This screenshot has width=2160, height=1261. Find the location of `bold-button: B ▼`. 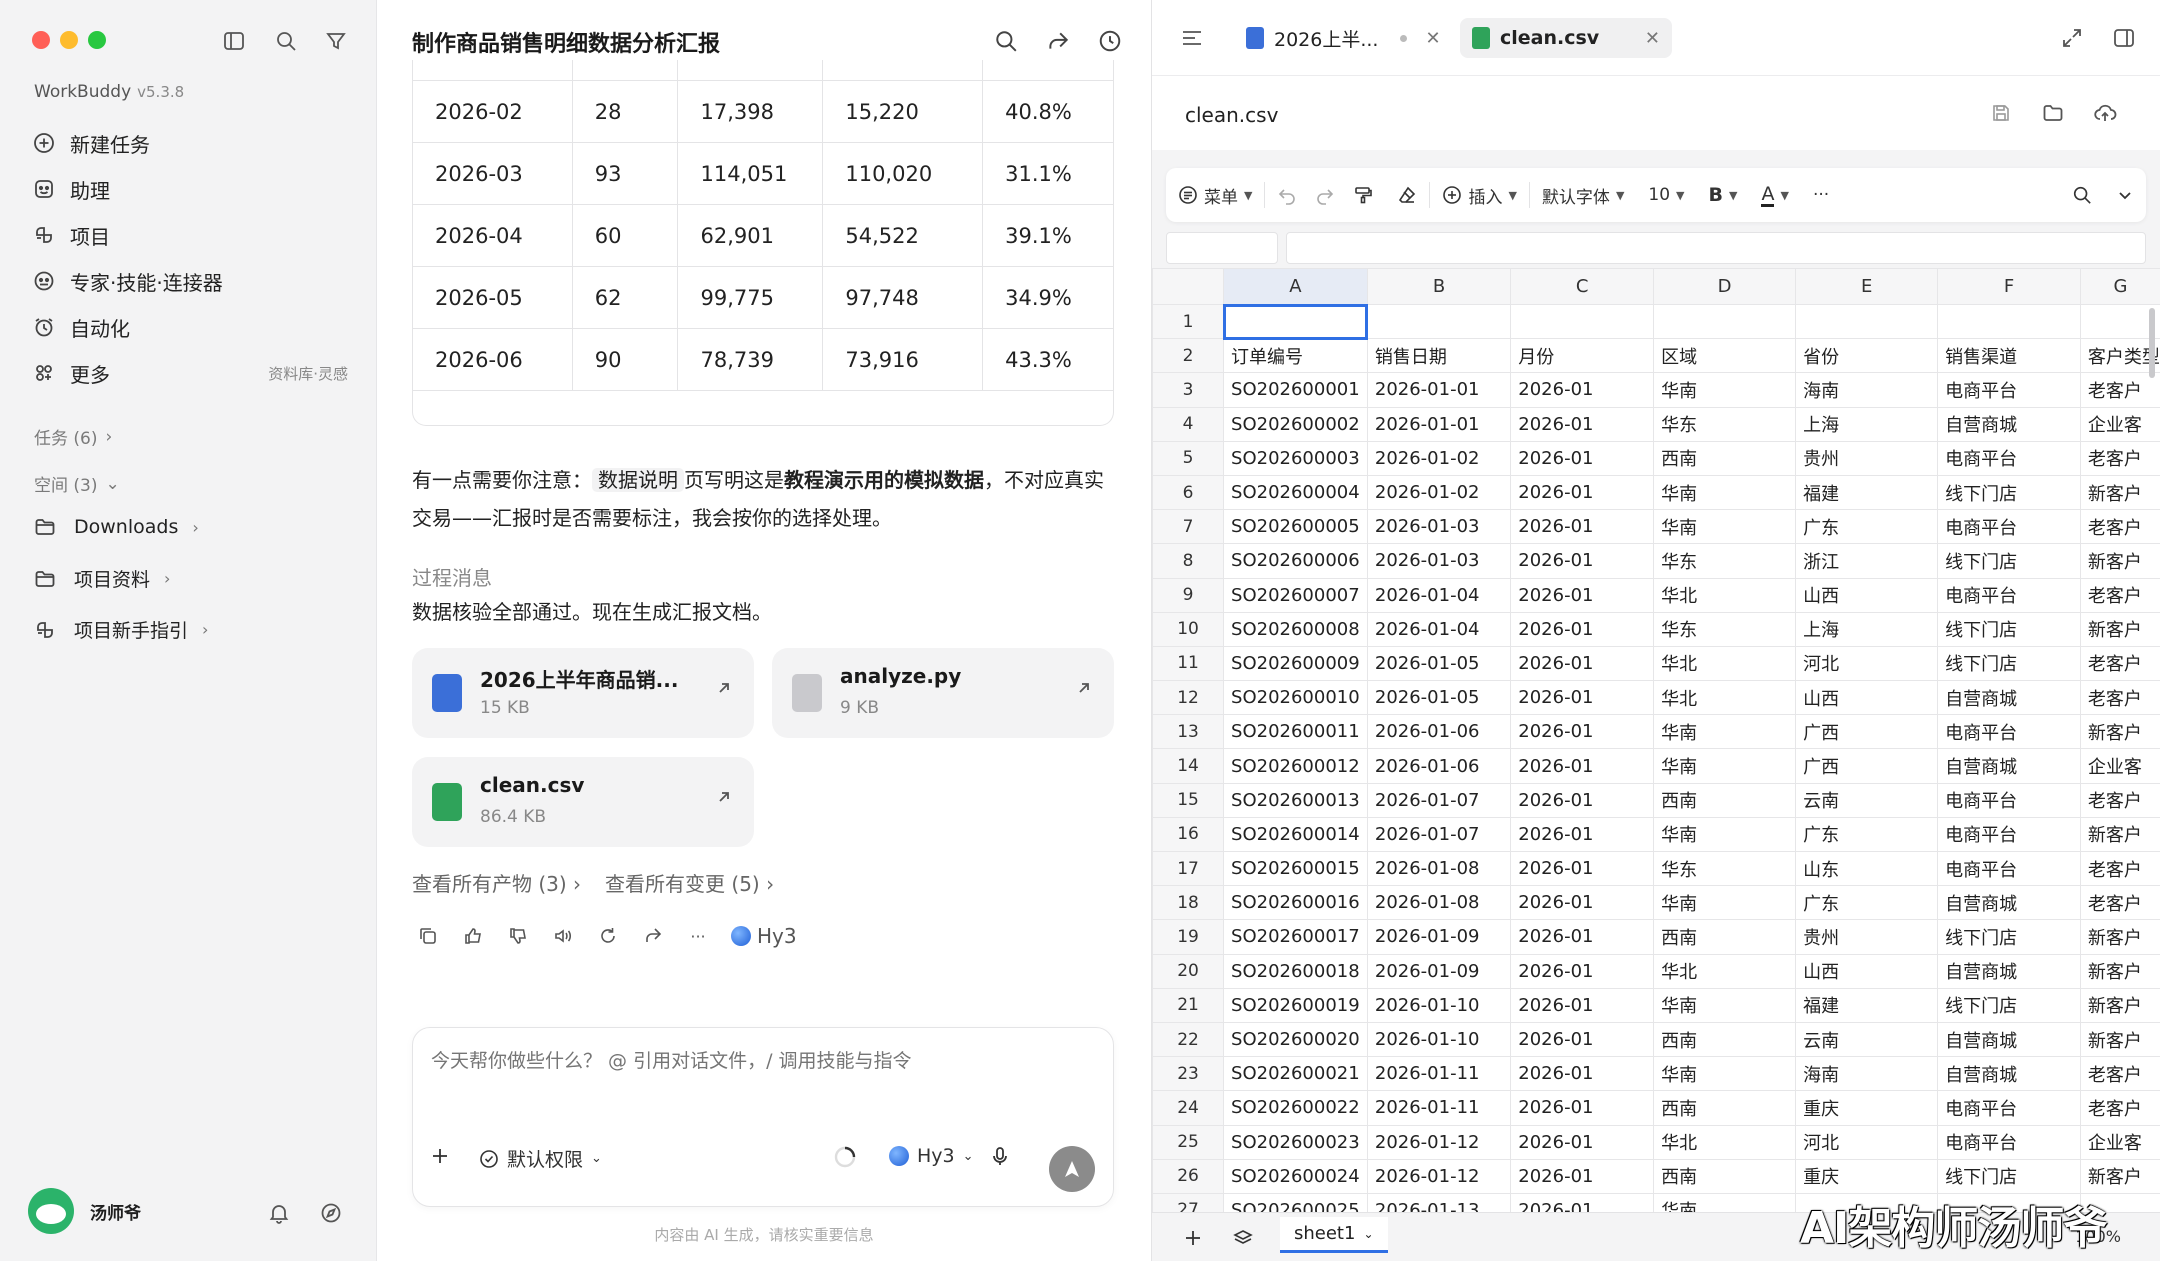

bold-button: B ▼ is located at coordinates (1723, 195).